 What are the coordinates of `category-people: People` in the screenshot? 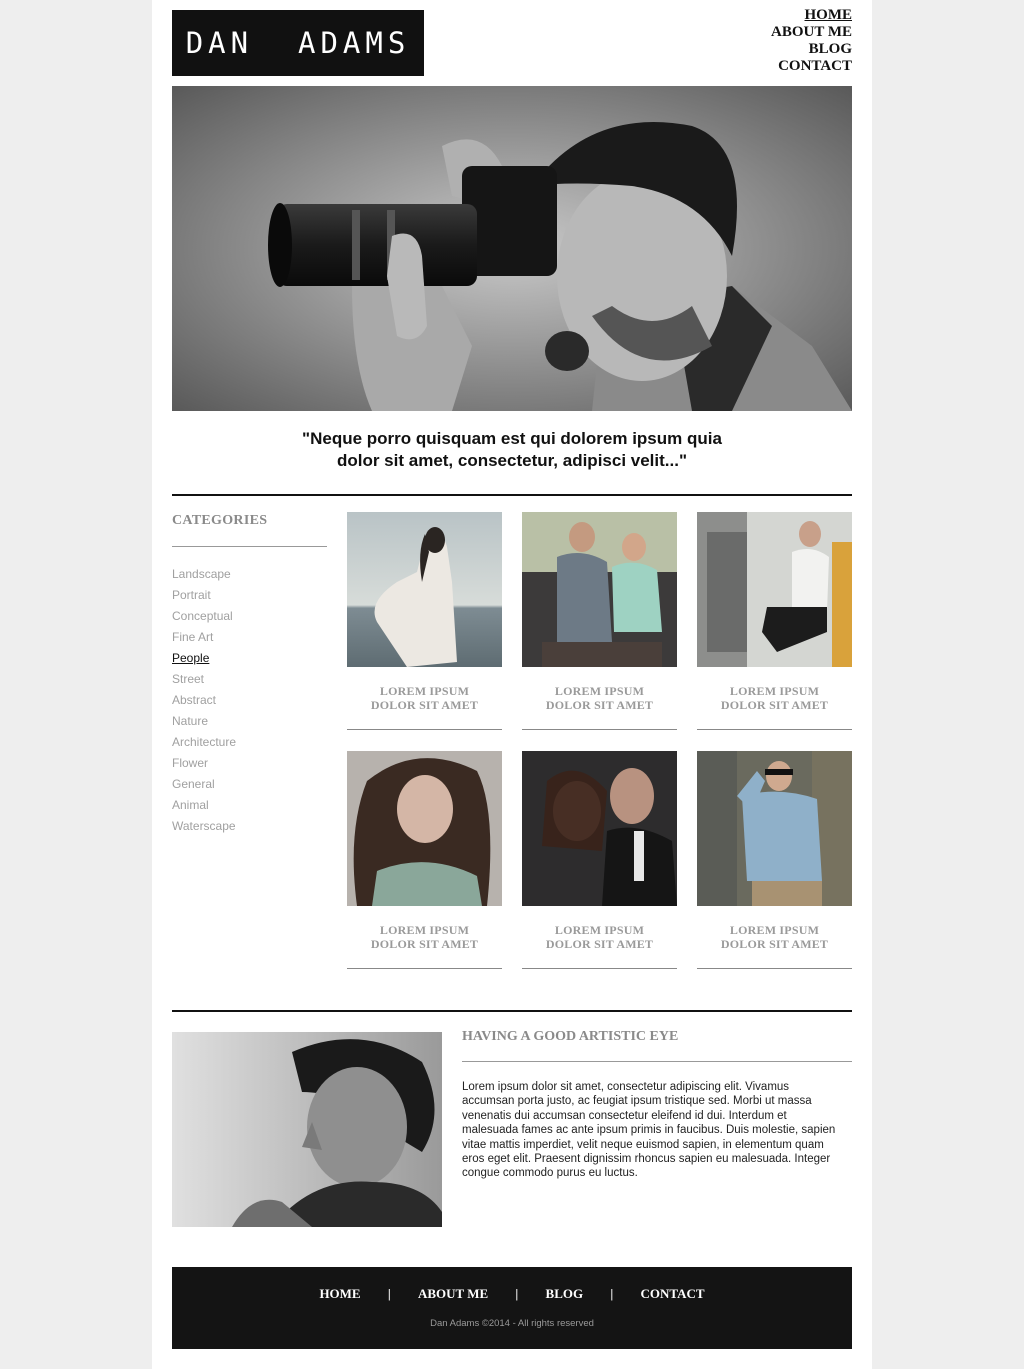 It's located at (204, 658).